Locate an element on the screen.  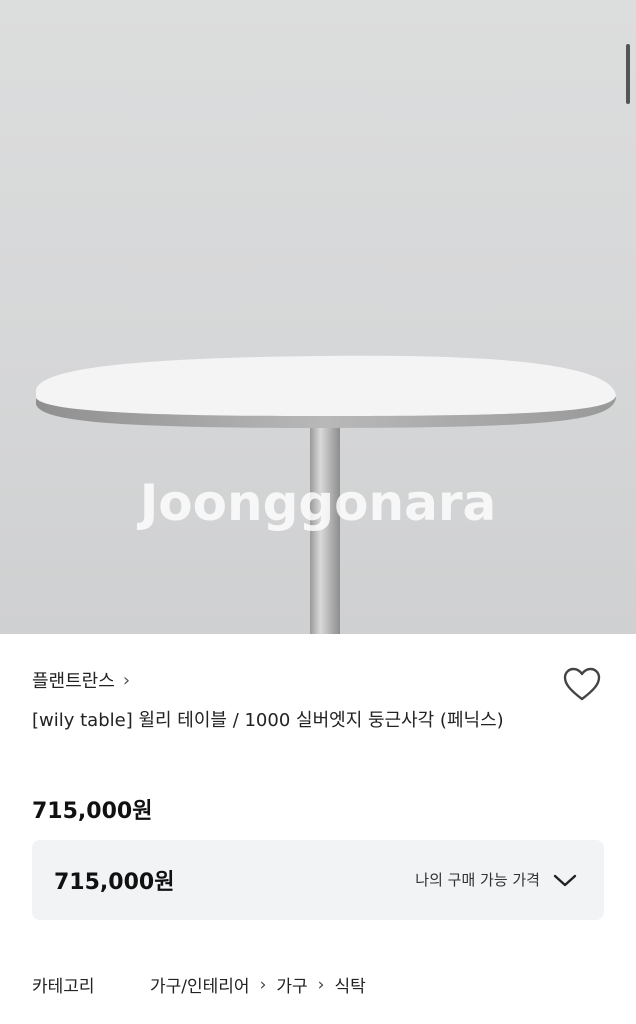
category-row: 카테고리 가구/인테리어 › 가구 › 식탁 is located at coordinates (199, 985).